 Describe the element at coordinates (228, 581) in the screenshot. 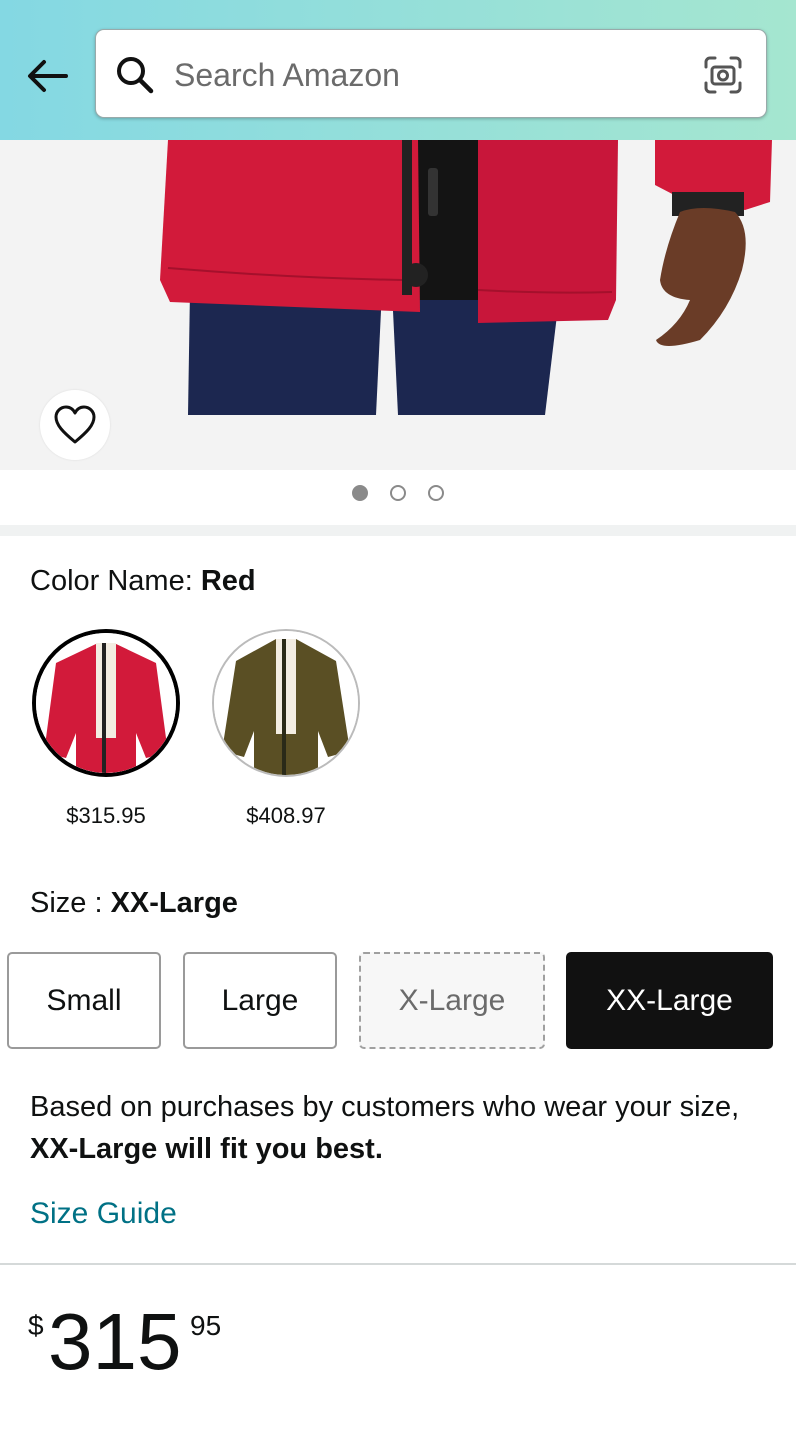

I see `color-selected-value: Red` at that location.